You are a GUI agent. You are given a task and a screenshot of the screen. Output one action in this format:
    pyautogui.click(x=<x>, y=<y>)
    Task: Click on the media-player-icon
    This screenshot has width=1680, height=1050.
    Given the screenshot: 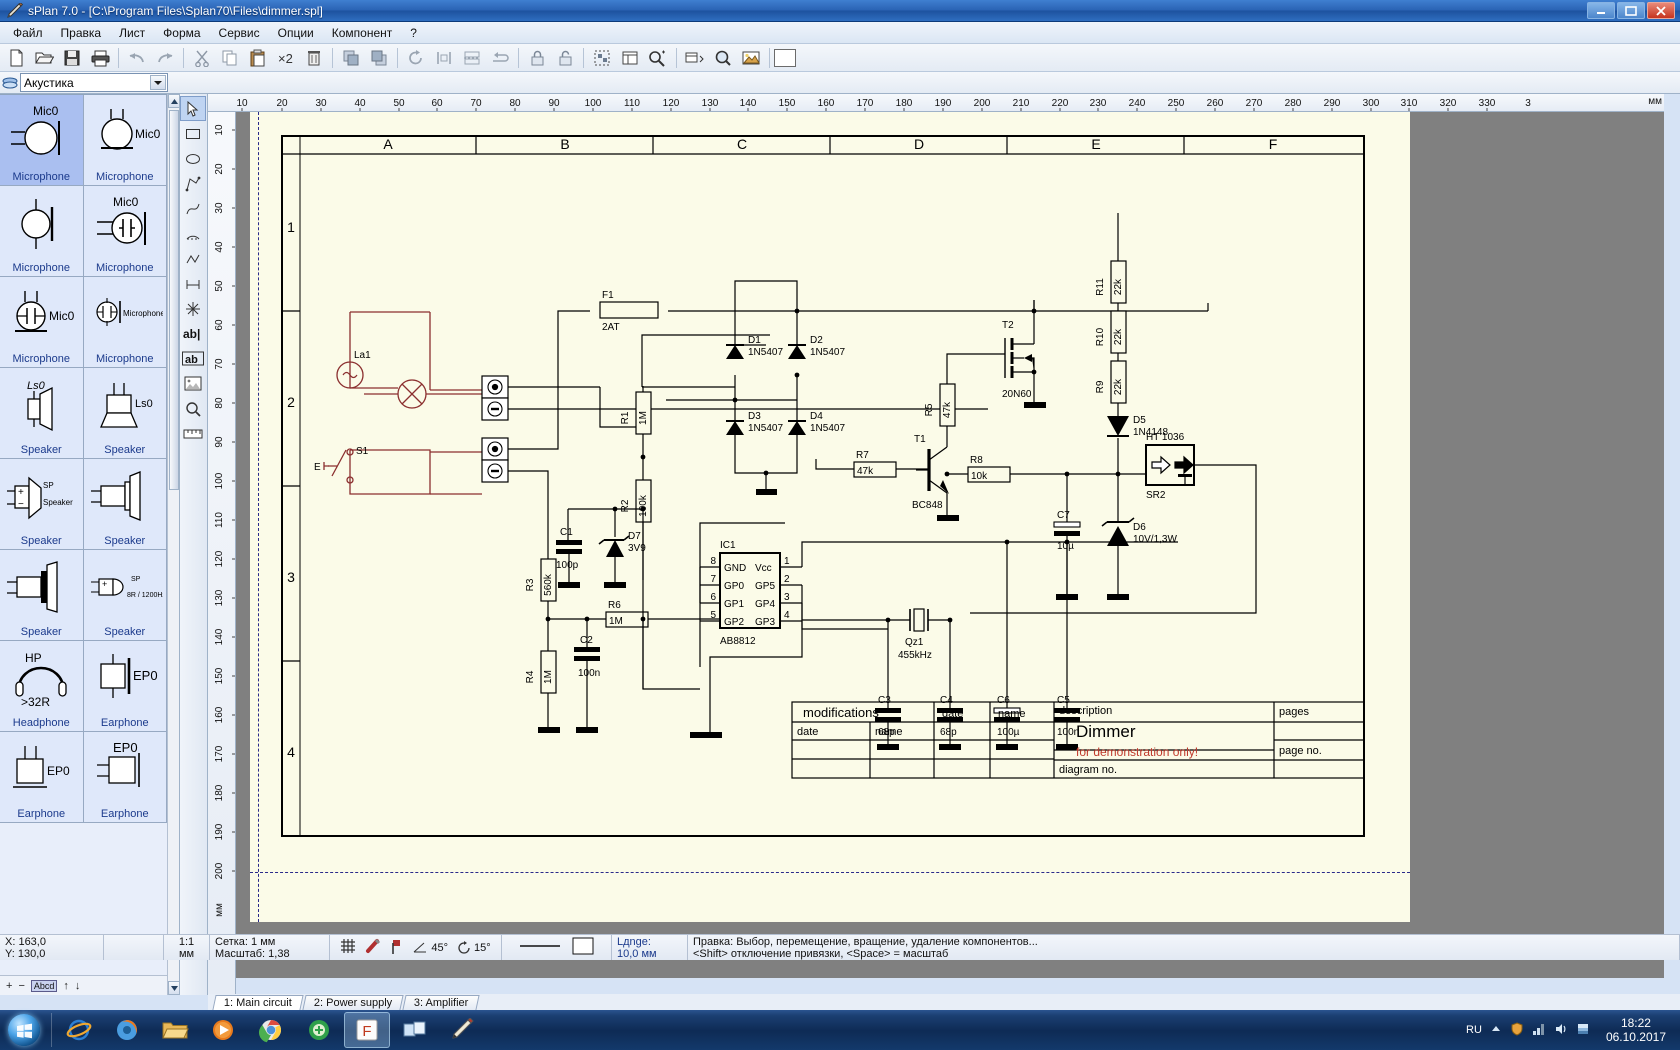 What is the action you would take?
    pyautogui.click(x=223, y=1030)
    